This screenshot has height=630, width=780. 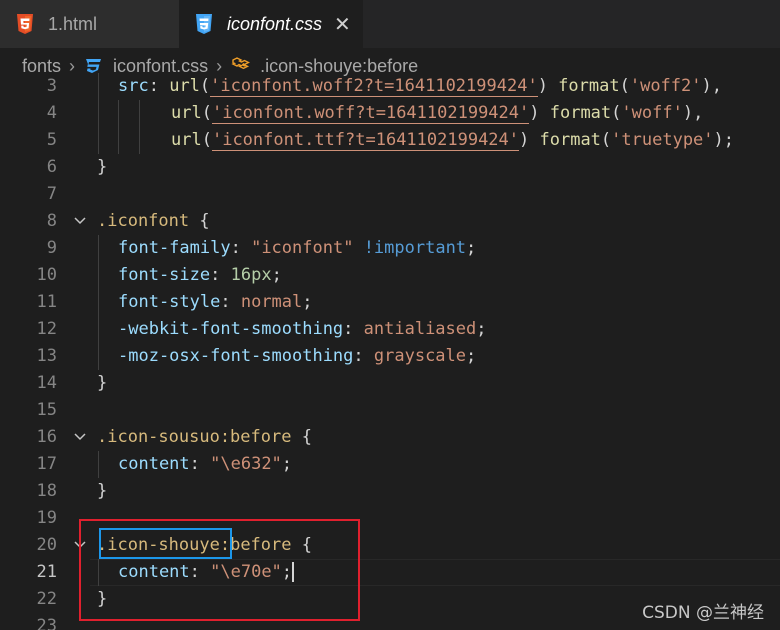 What do you see at coordinates (390, 302) in the screenshot?
I see `code-line: 11 font-style: normal;` at bounding box center [390, 302].